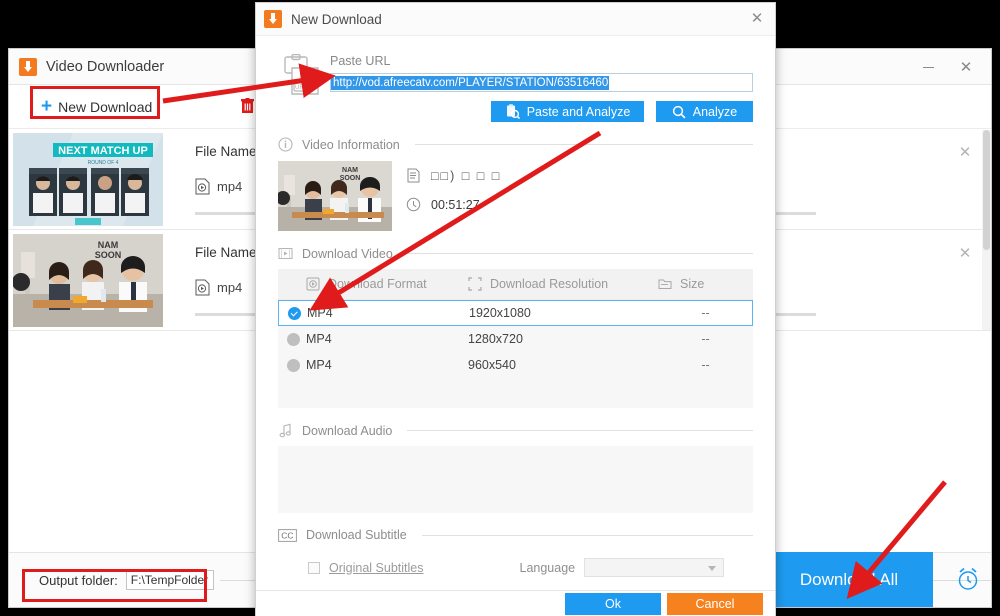 This screenshot has height=616, width=1000. I want to click on new-download-button: + New Download, so click(96, 106).